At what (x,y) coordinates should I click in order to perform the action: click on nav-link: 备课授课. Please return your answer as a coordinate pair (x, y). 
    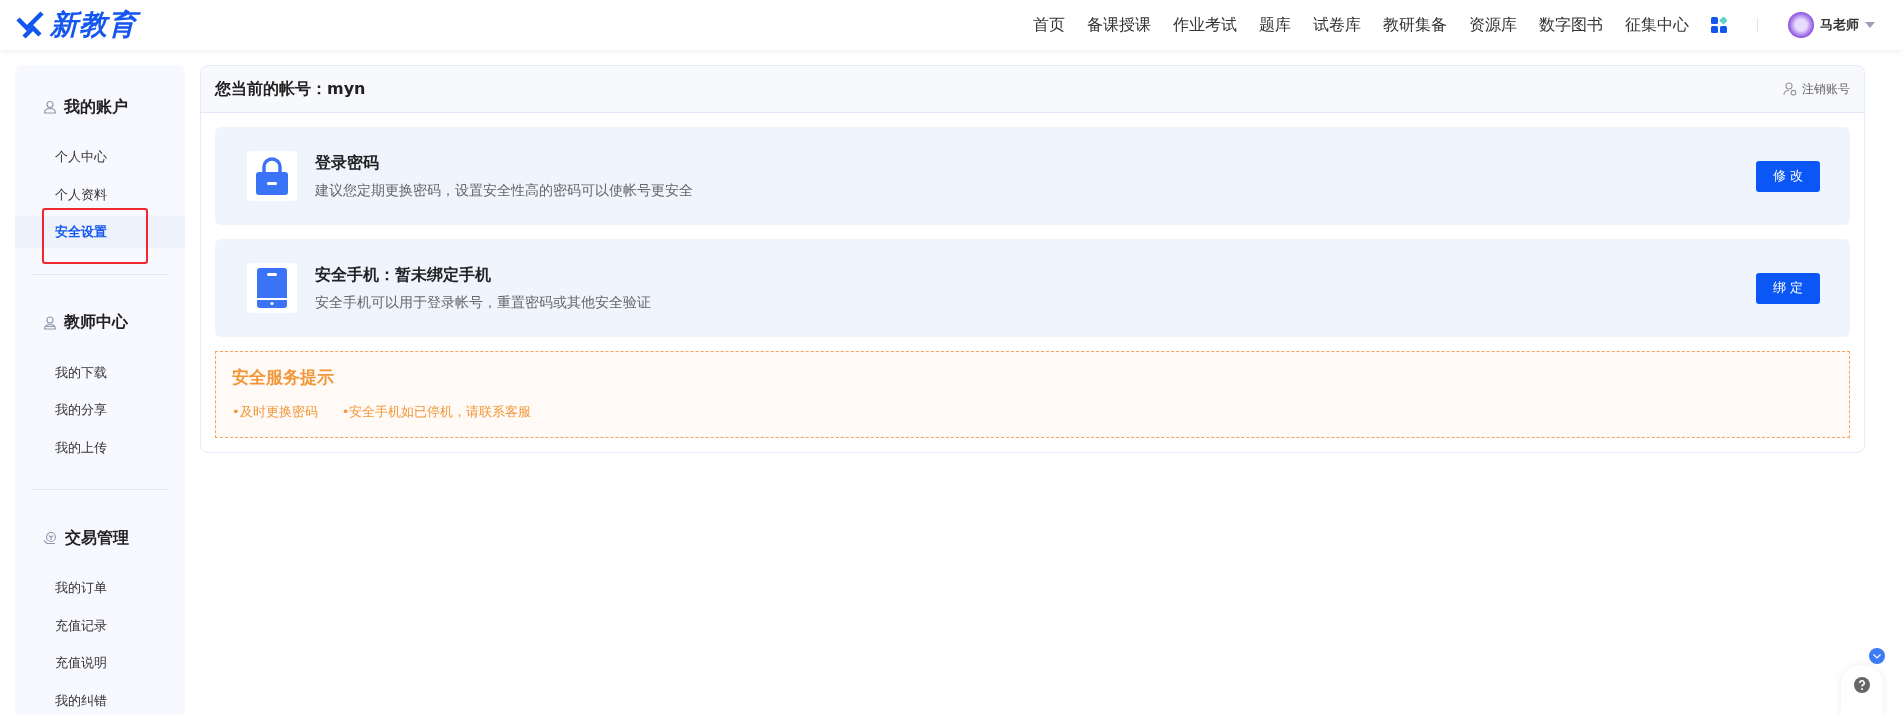
    Looking at the image, I should click on (1119, 25).